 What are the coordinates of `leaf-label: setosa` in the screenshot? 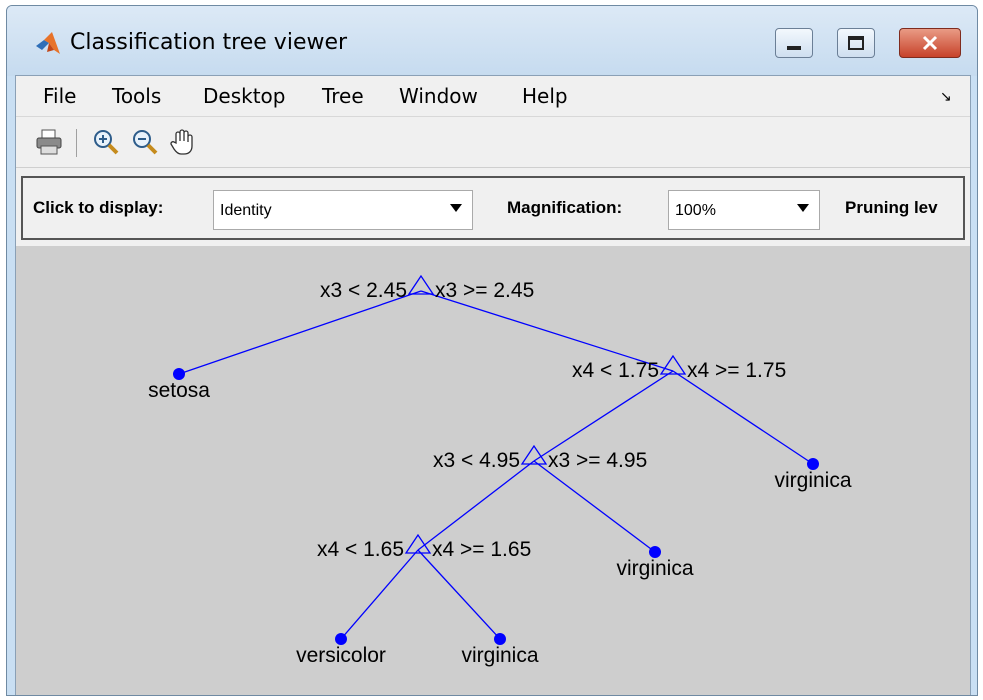 It's located at (179, 390).